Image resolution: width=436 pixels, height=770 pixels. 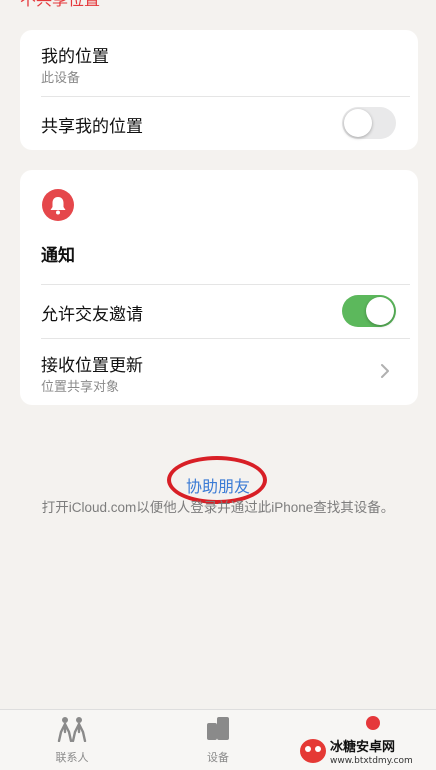 I want to click on tab-devices-label: 设备, so click(x=218, y=758).